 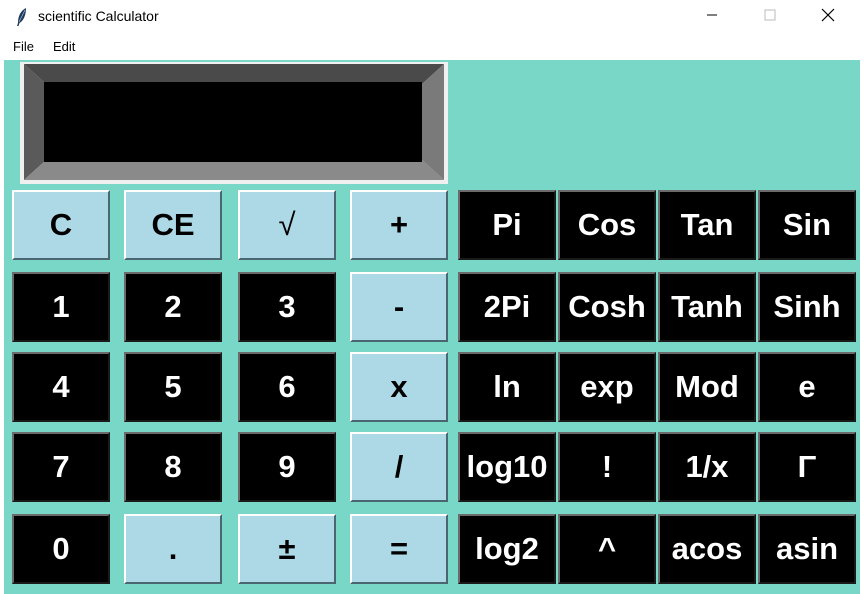 I want to click on equals-button: =, so click(x=399, y=549).